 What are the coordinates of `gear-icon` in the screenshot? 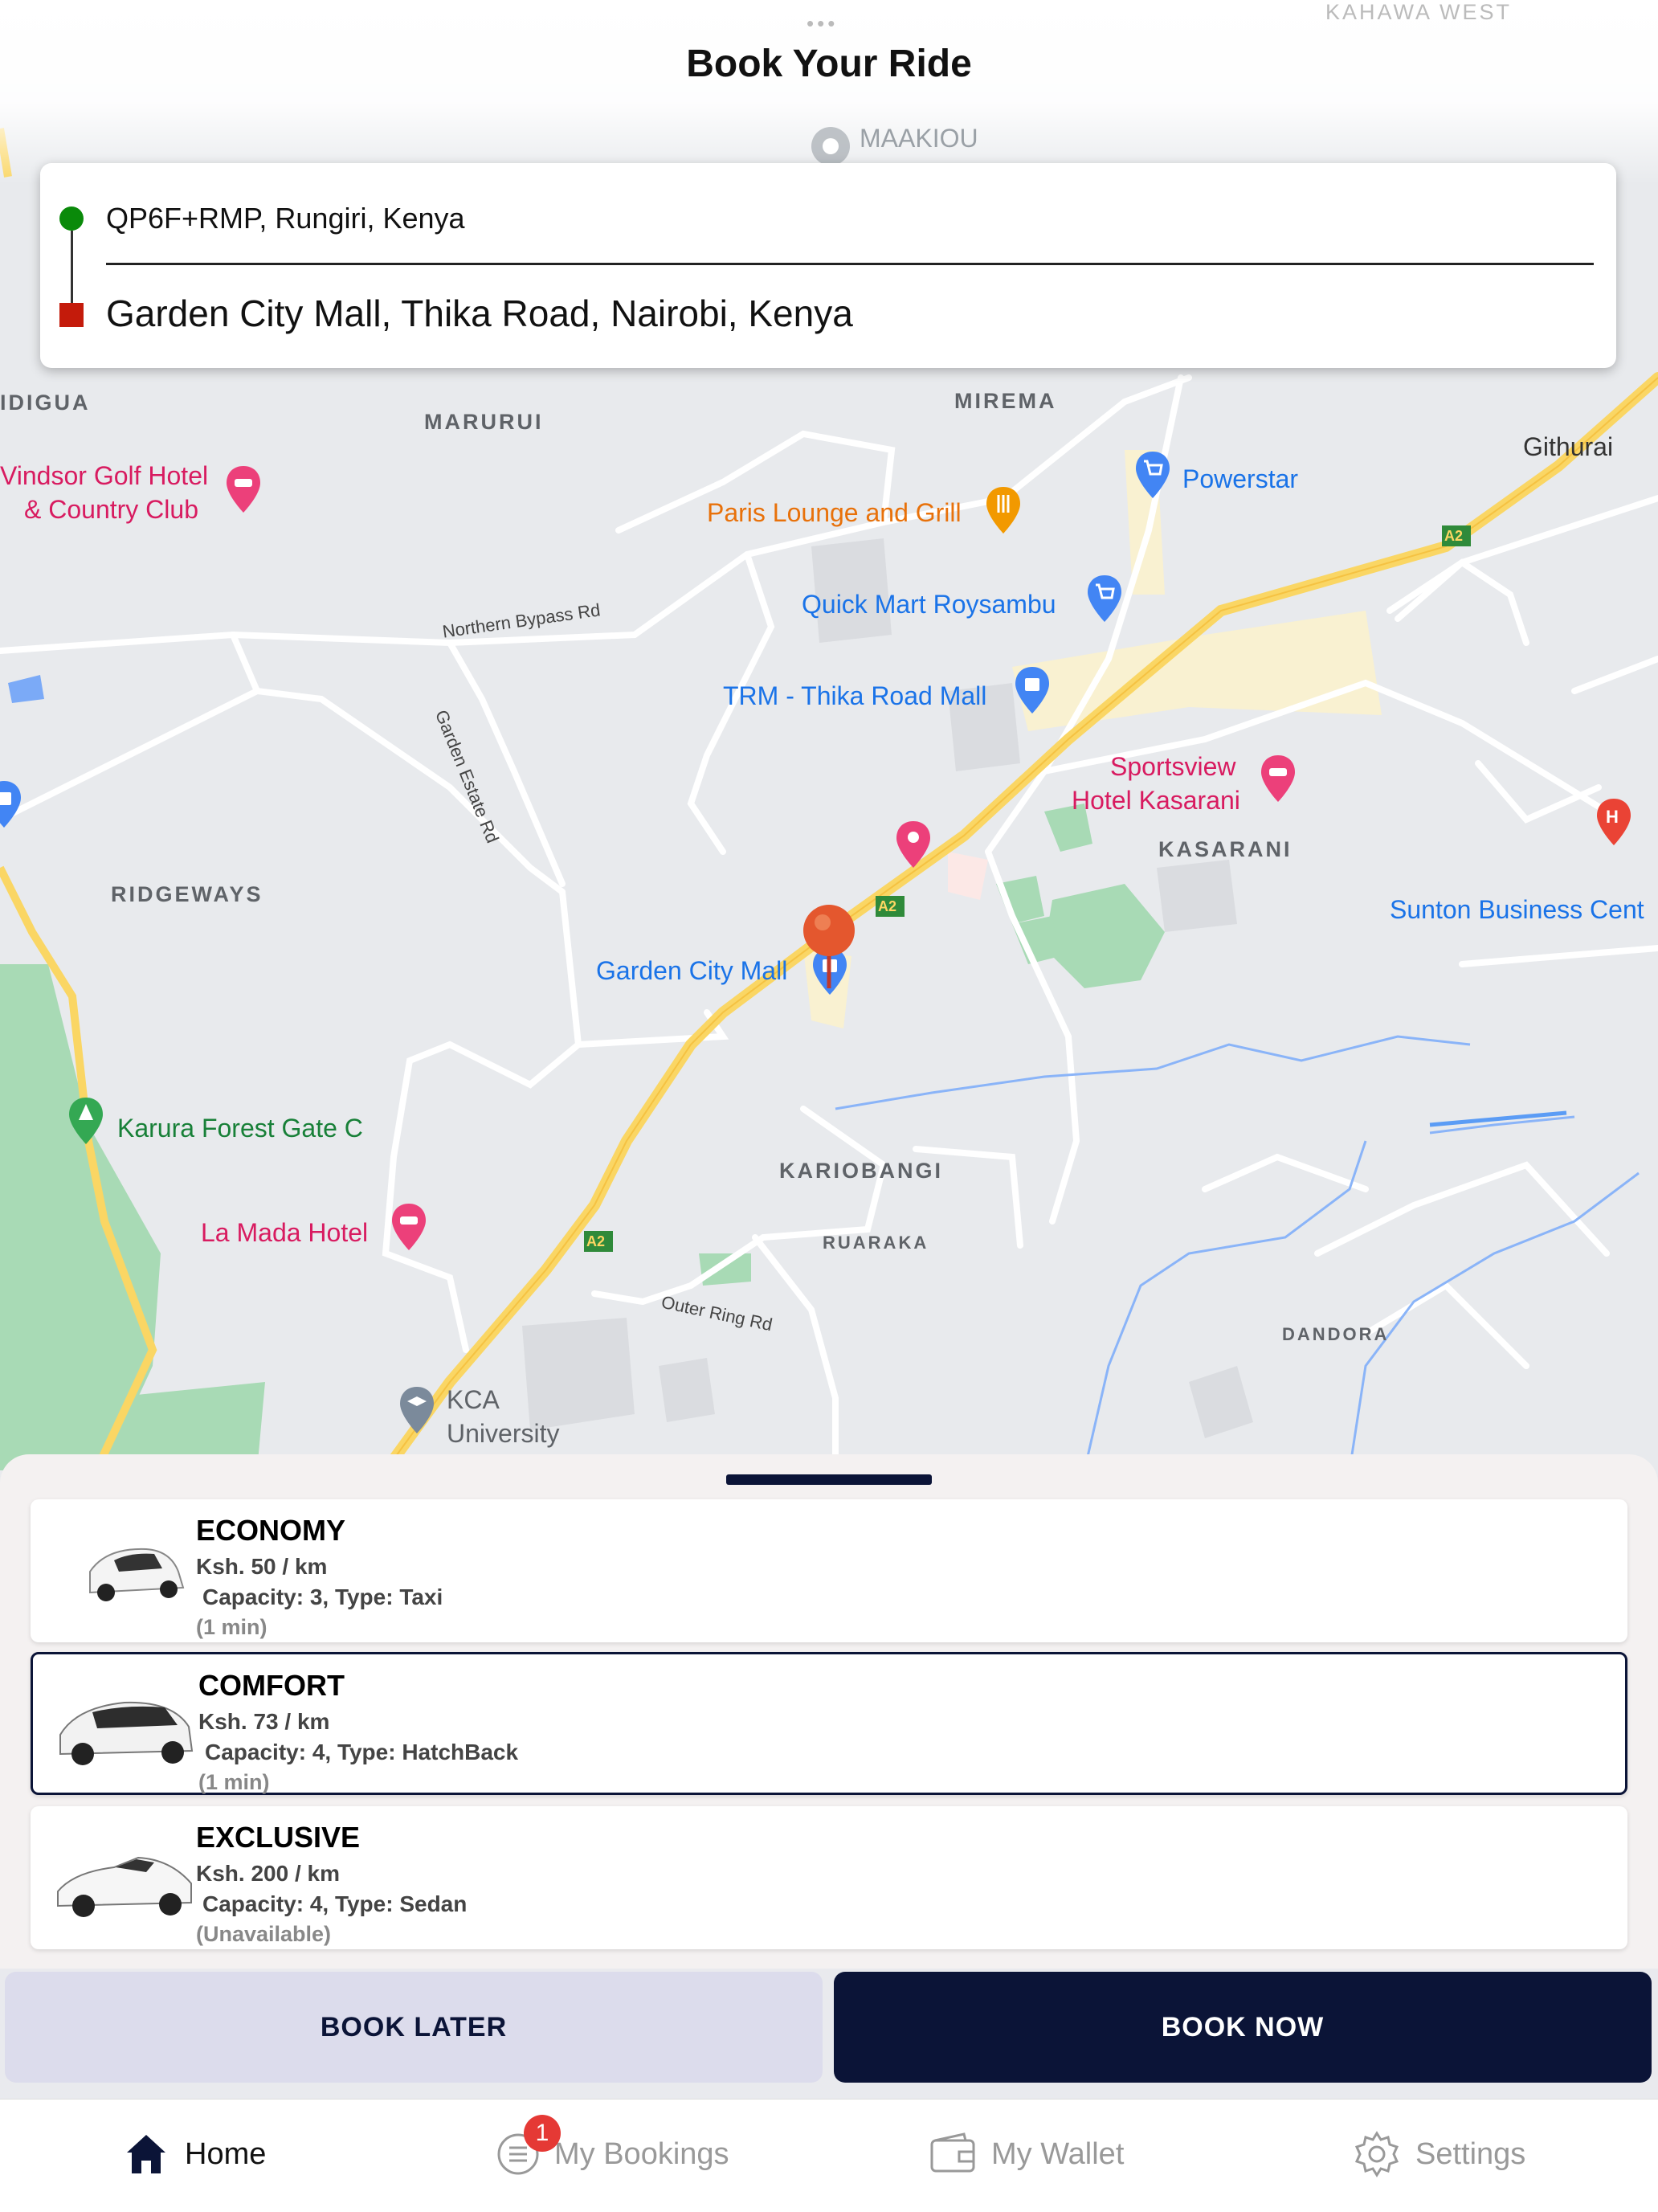 It's located at (1376, 2154).